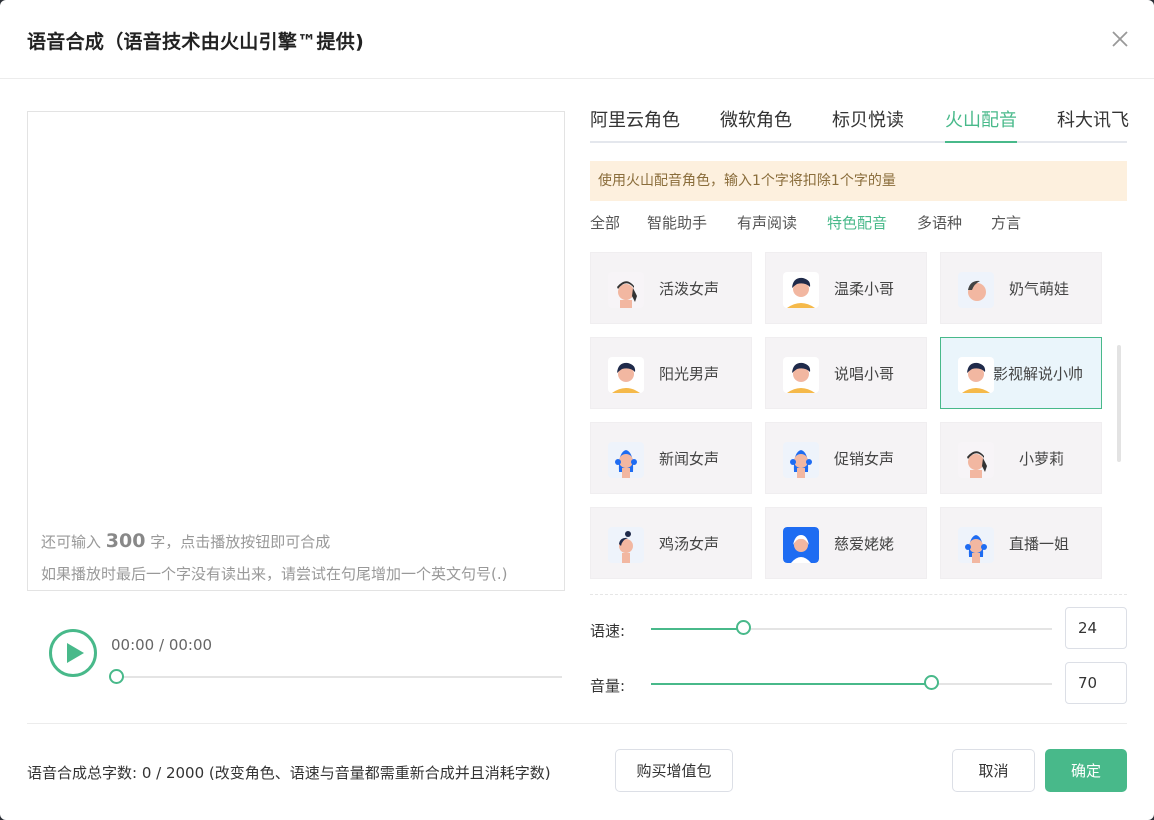  I want to click on tab-microsoft: 微软角色, so click(756, 125).